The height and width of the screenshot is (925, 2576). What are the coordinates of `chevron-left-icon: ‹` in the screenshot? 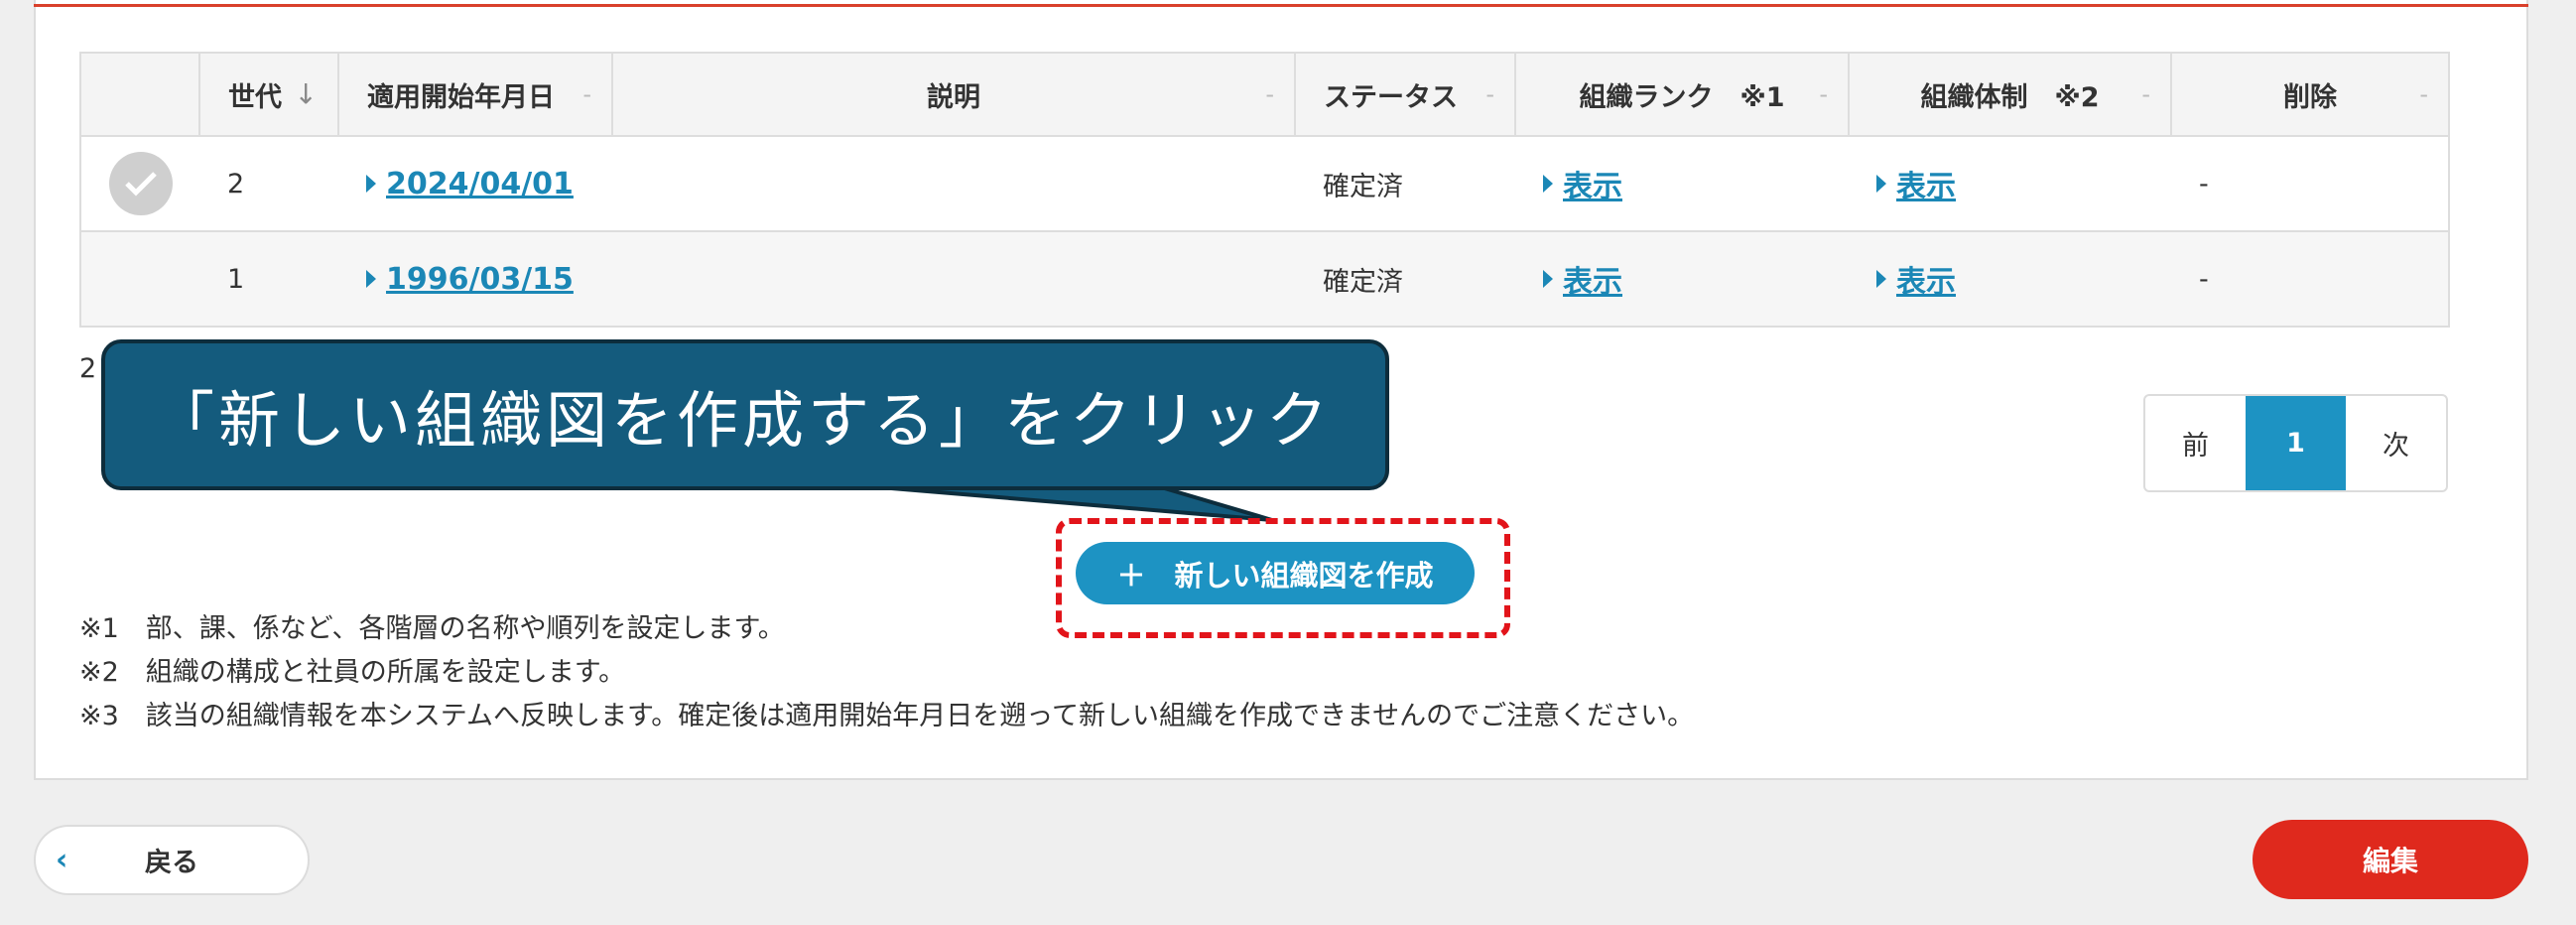 It's located at (62, 860).